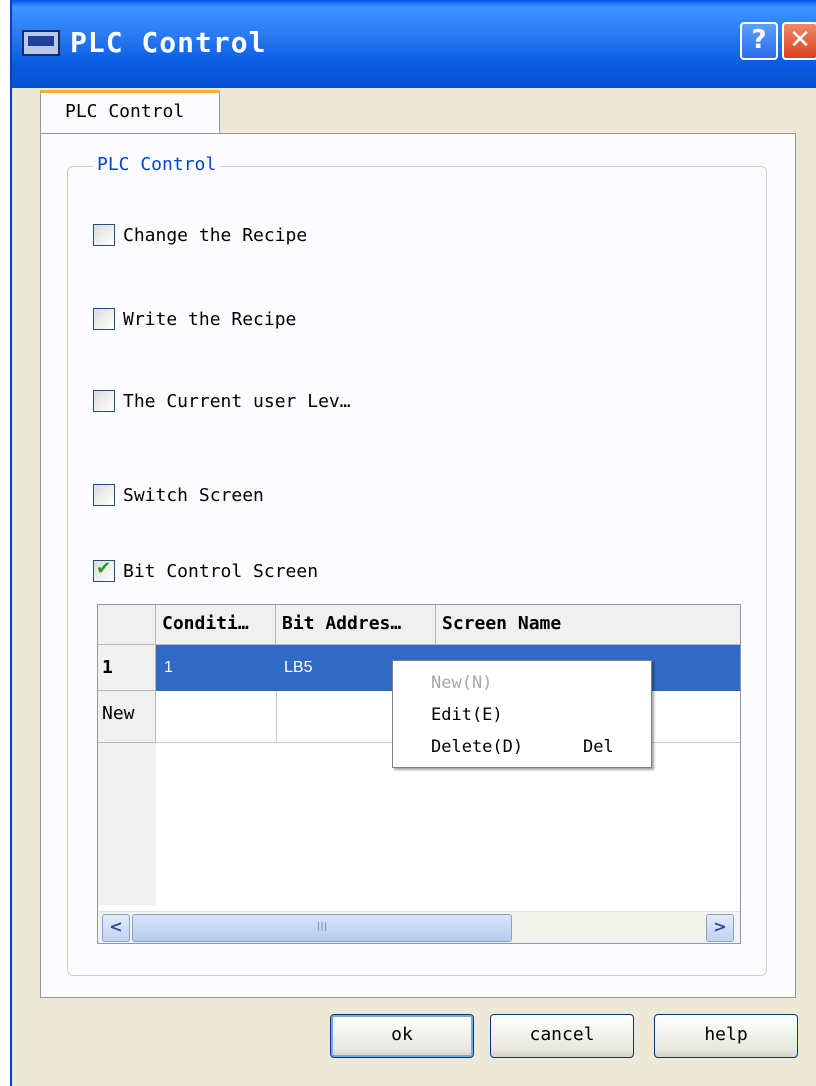 Image resolution: width=816 pixels, height=1086 pixels. I want to click on cancel-button: cancel, so click(562, 1036).